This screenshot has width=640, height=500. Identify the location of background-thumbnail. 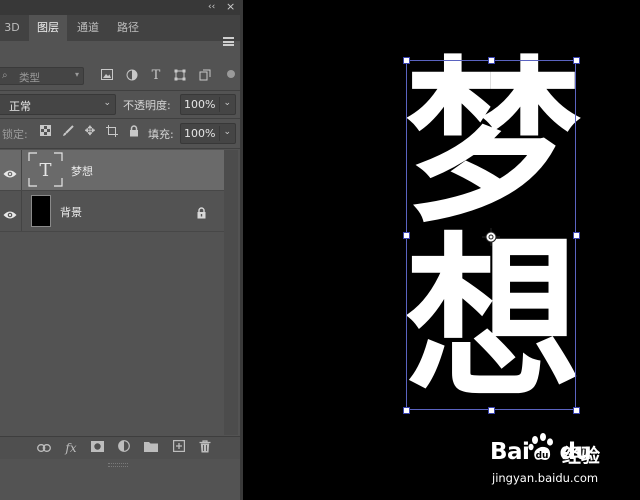
(41, 211).